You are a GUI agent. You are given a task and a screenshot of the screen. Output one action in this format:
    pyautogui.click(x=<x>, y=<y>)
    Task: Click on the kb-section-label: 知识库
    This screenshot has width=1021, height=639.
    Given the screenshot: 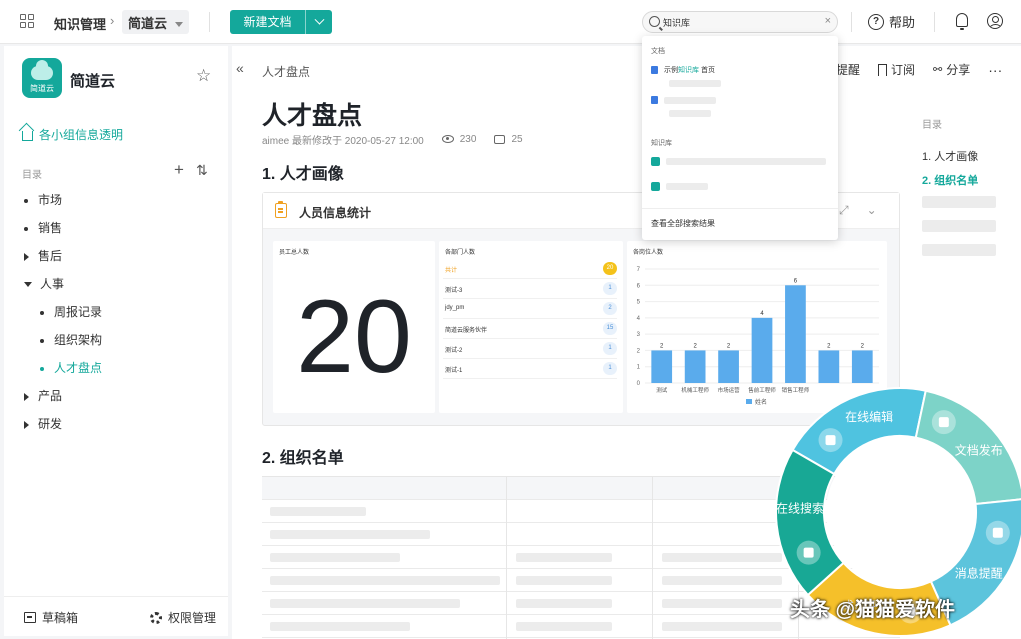 What is the action you would take?
    pyautogui.click(x=661, y=143)
    